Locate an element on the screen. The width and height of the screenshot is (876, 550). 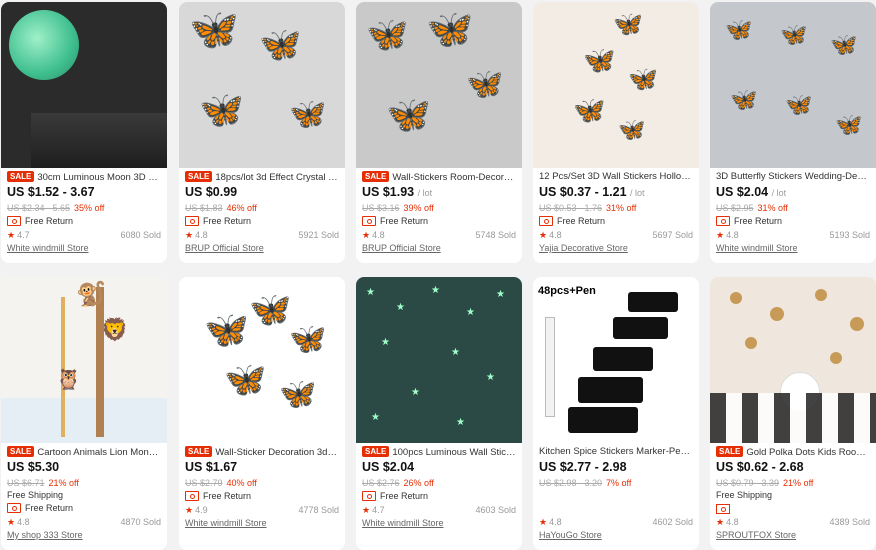
product-image: 🦋 🦋 🦋 🦋 🦋 🦋 is located at coordinates (793, 85).